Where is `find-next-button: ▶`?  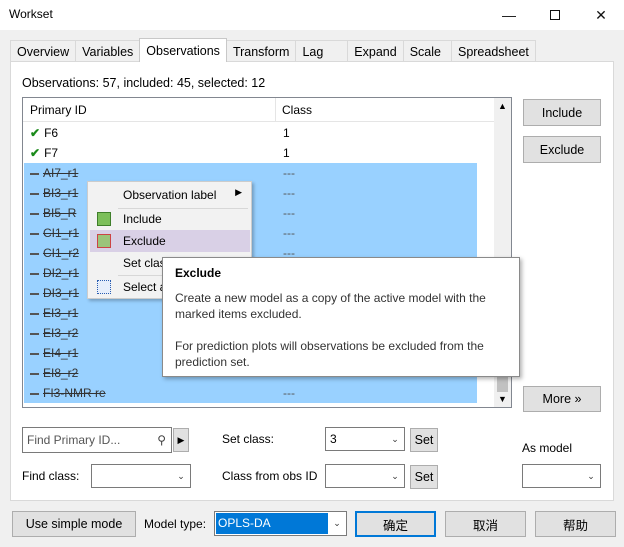
find-next-button: ▶ is located at coordinates (181, 440).